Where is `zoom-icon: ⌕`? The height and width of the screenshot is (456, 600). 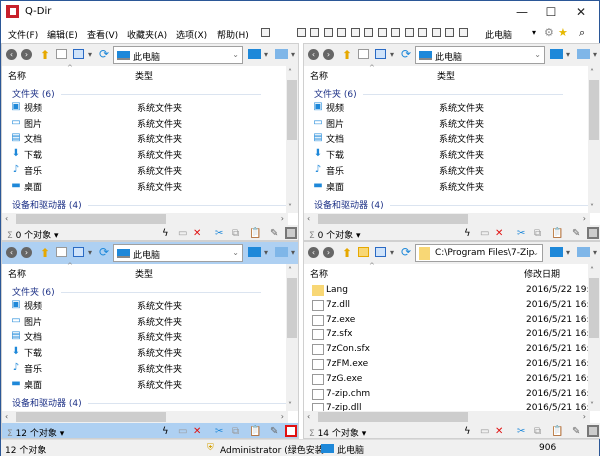
zoom-icon: ⌕ is located at coordinates (582, 33).